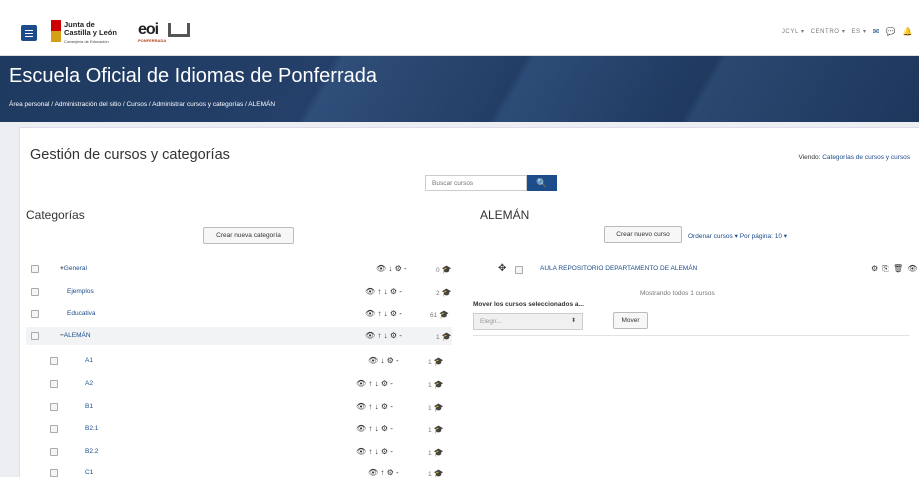 The image size is (919, 477). I want to click on categories-heading: Categorías, so click(55, 215).